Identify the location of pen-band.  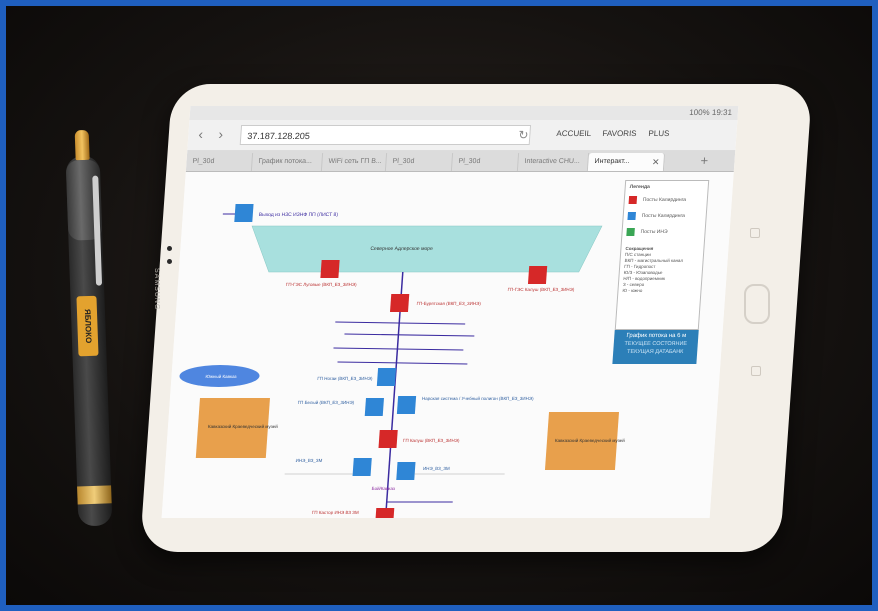
(94, 495).